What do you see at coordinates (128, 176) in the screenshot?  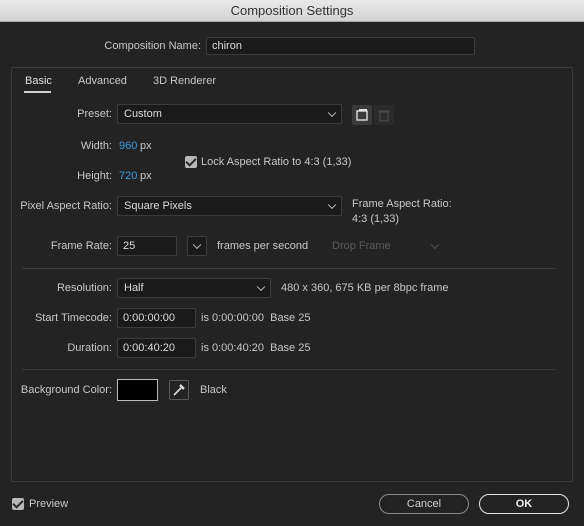 I see `height-value: 720` at bounding box center [128, 176].